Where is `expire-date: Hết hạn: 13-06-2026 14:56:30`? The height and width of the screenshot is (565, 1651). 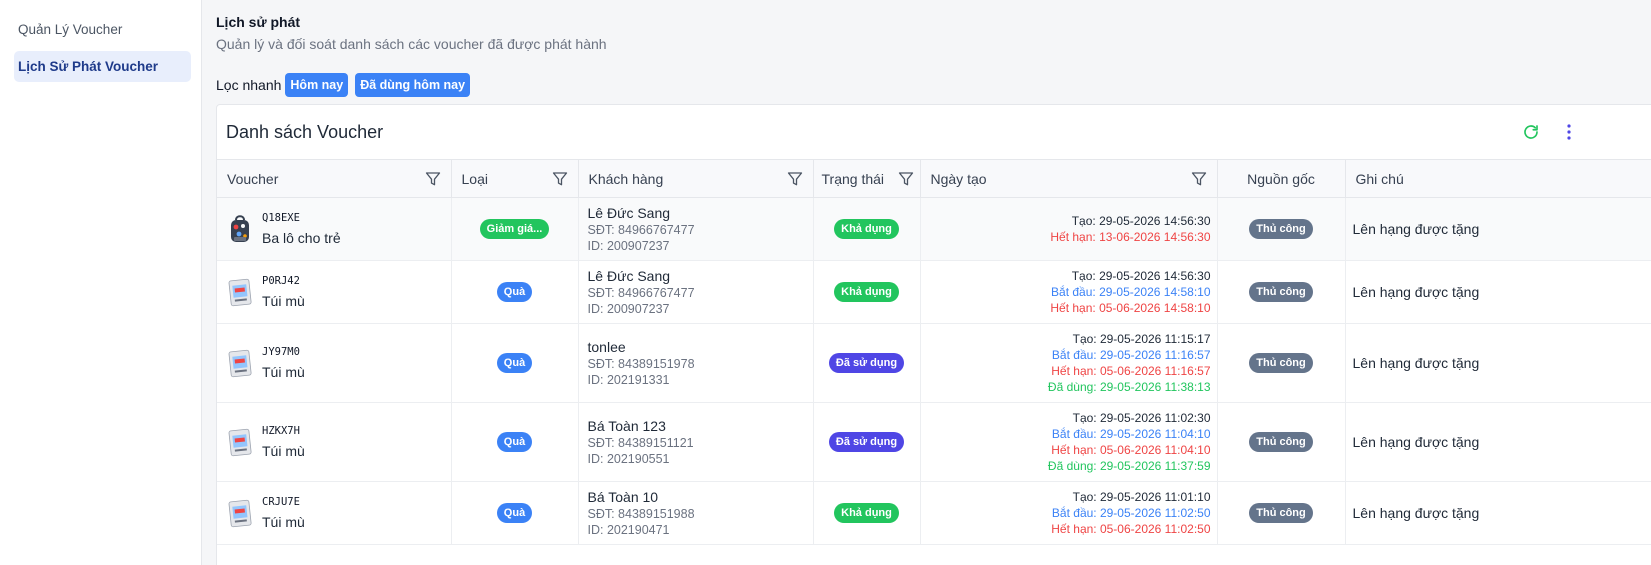 expire-date: Hết hạn: 13-06-2026 14:56:30 is located at coordinates (1130, 237).